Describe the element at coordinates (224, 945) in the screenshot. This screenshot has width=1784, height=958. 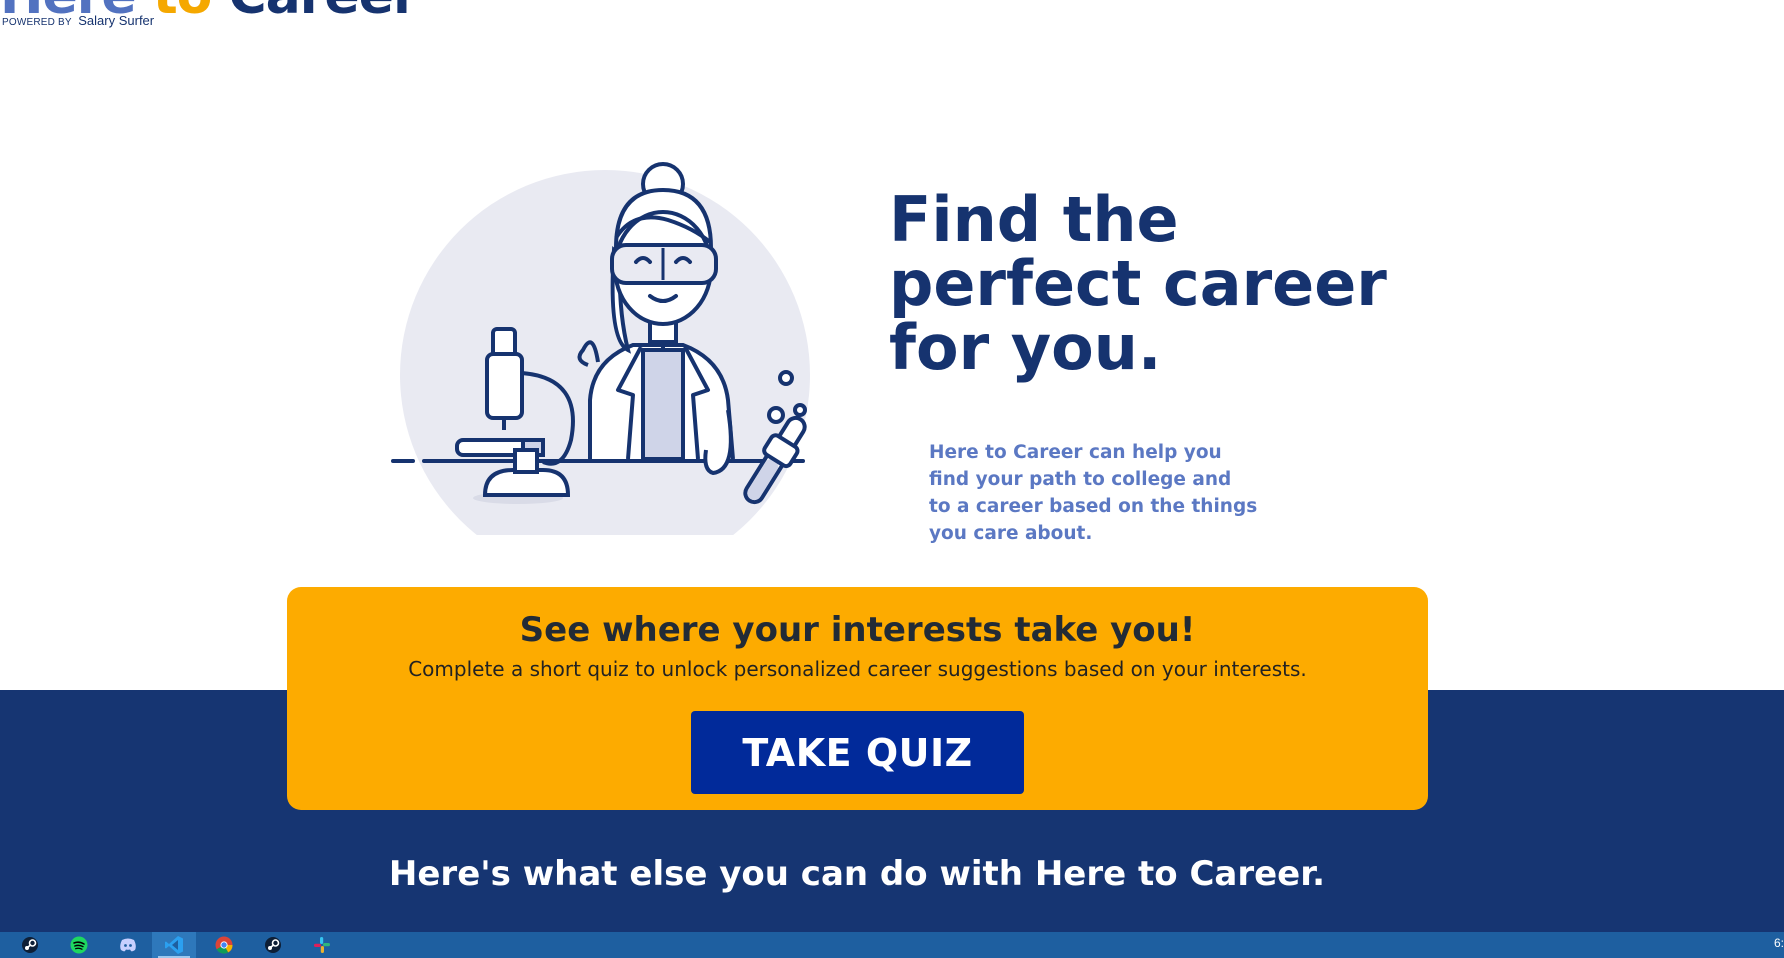
I see `chrome-icon` at that location.